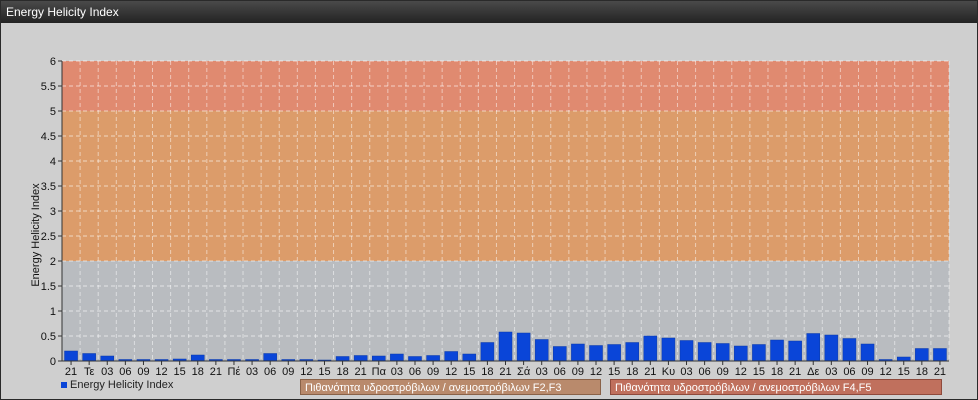  What do you see at coordinates (53, 62) in the screenshot?
I see `y-tick-label: 6` at bounding box center [53, 62].